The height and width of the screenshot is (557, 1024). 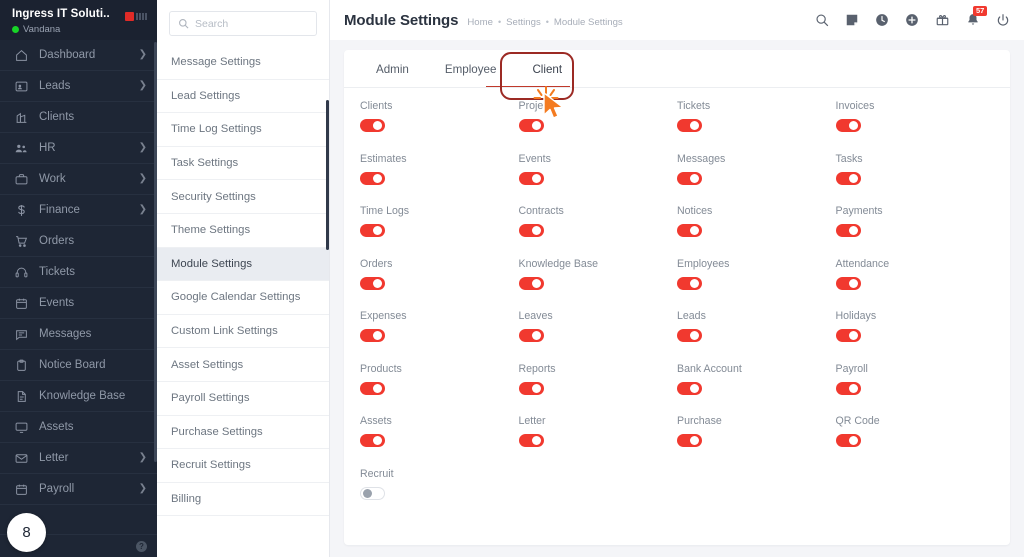 What do you see at coordinates (142, 54) in the screenshot?
I see `chevron-right-icon: ❯` at bounding box center [142, 54].